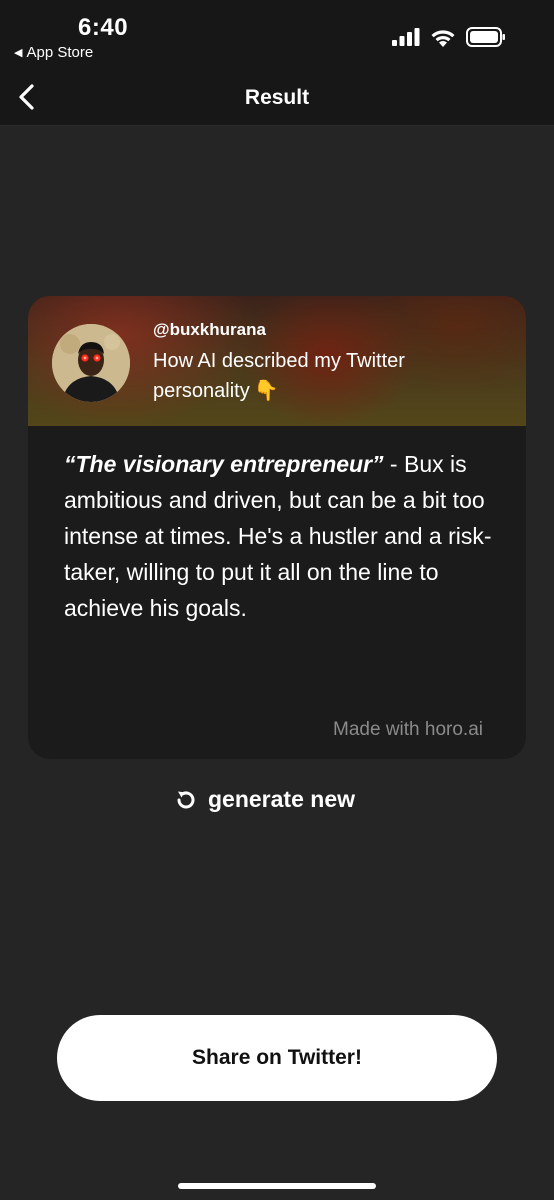  What do you see at coordinates (277, 1058) in the screenshot?
I see `share-on-twitter-button: Share on Twitter!` at bounding box center [277, 1058].